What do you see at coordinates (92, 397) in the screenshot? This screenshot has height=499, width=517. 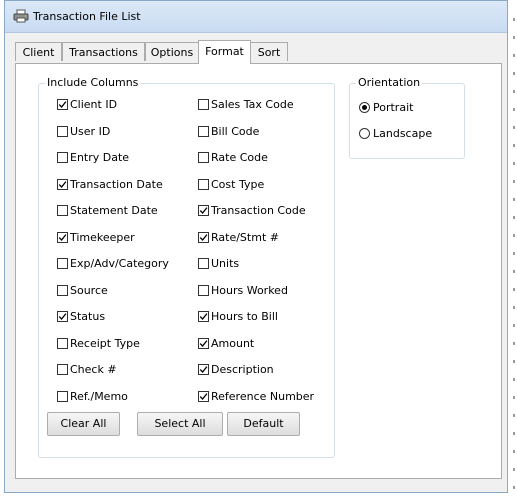 I see `checkbox-ref-memo: Ref./Memo` at bounding box center [92, 397].